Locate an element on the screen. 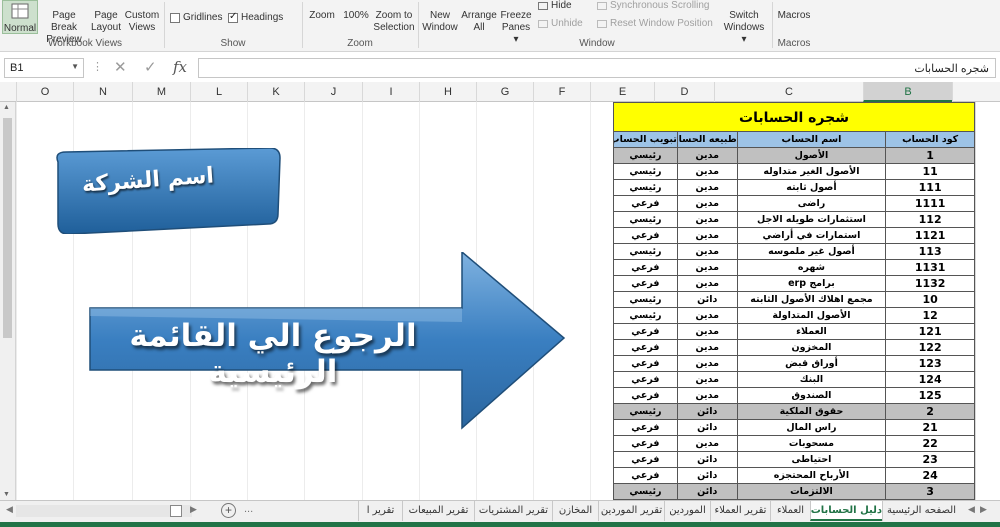  account-code-cell: 2 is located at coordinates (930, 411).